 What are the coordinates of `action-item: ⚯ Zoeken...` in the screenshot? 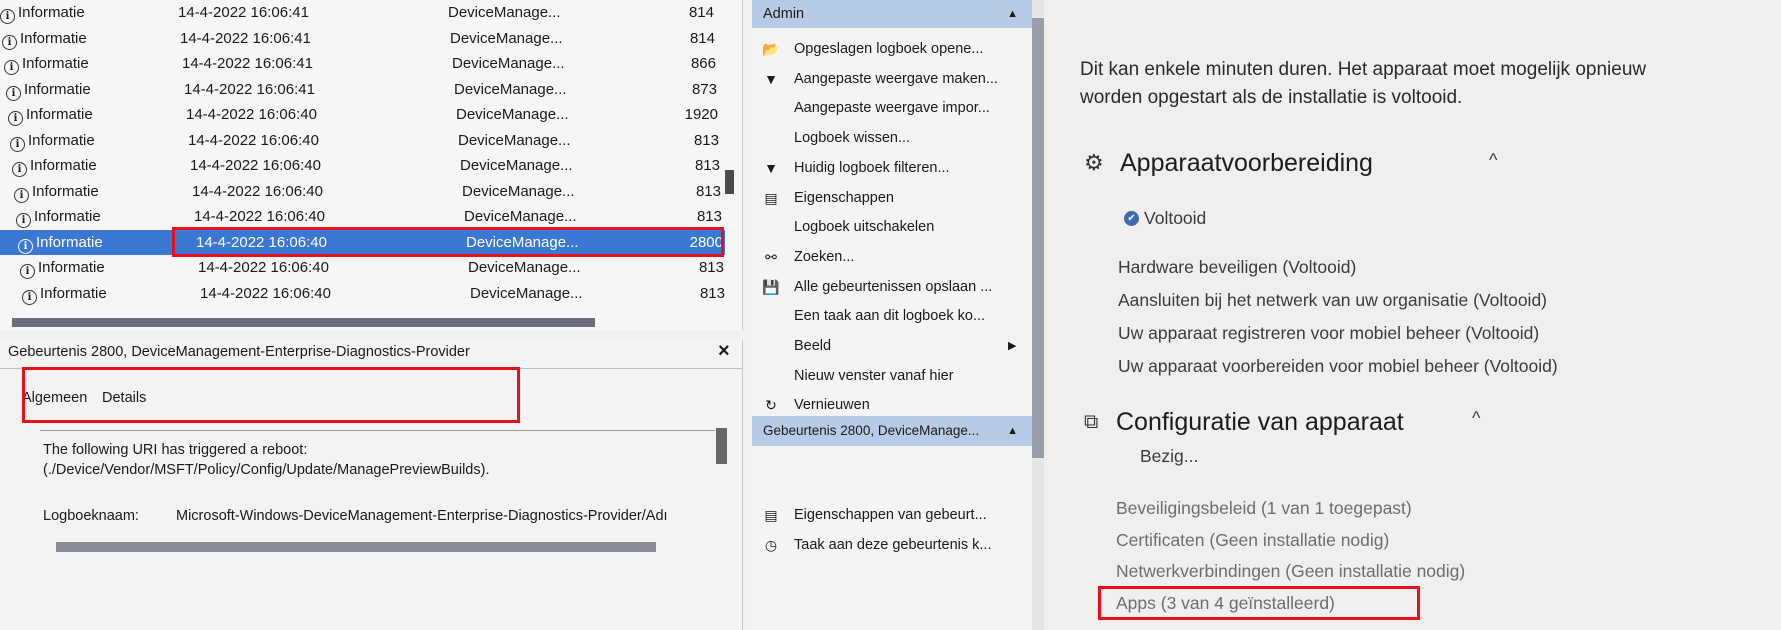 It's located at (889, 257).